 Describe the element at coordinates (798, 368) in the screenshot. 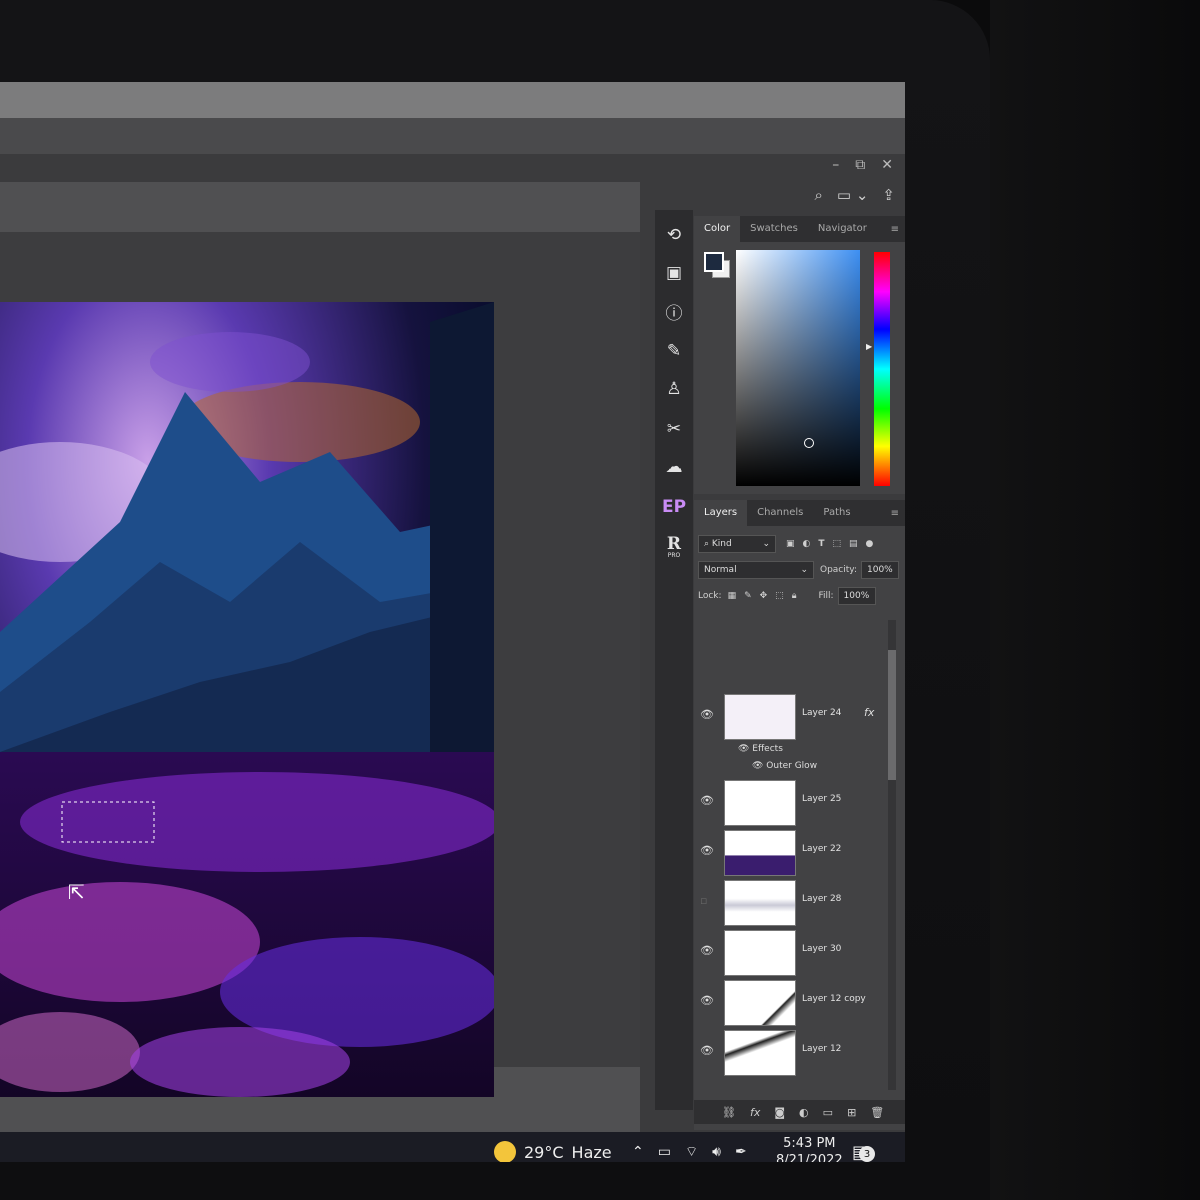

I see `color-field` at that location.